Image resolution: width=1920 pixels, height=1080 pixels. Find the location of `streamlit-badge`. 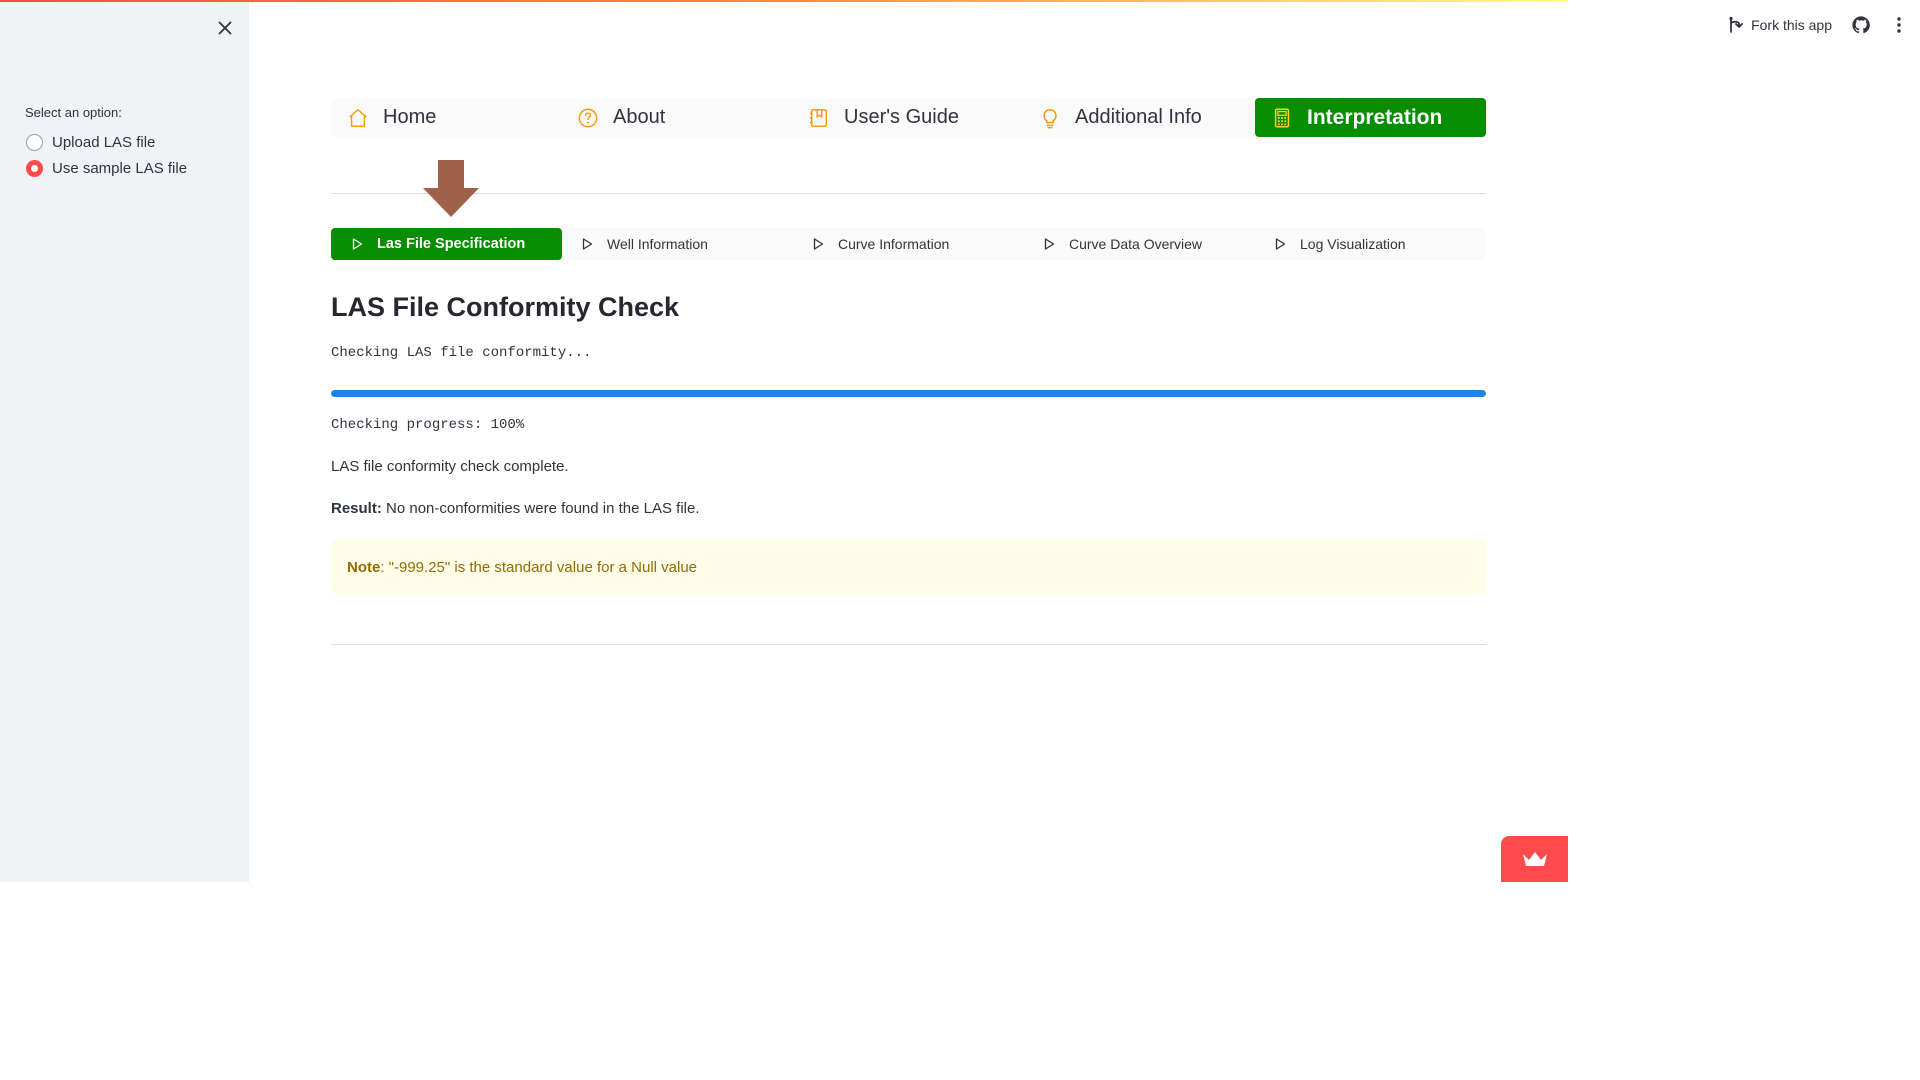

streamlit-badge is located at coordinates (1534, 859).